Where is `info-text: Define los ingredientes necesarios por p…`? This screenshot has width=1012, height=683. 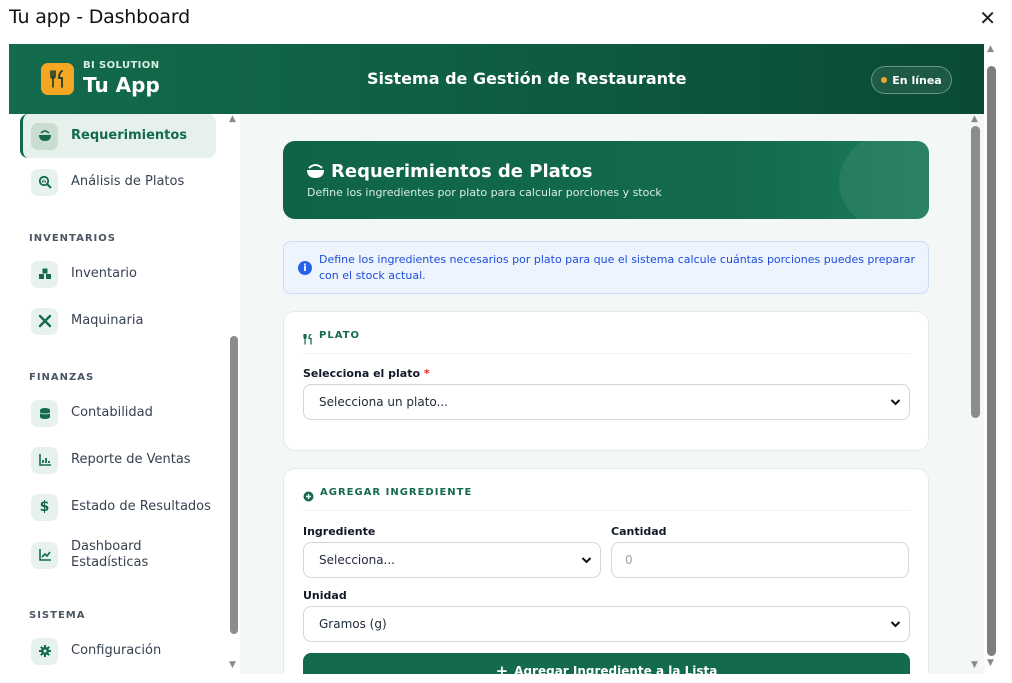
info-text: Define los ingredientes necesarios por p… is located at coordinates (617, 267).